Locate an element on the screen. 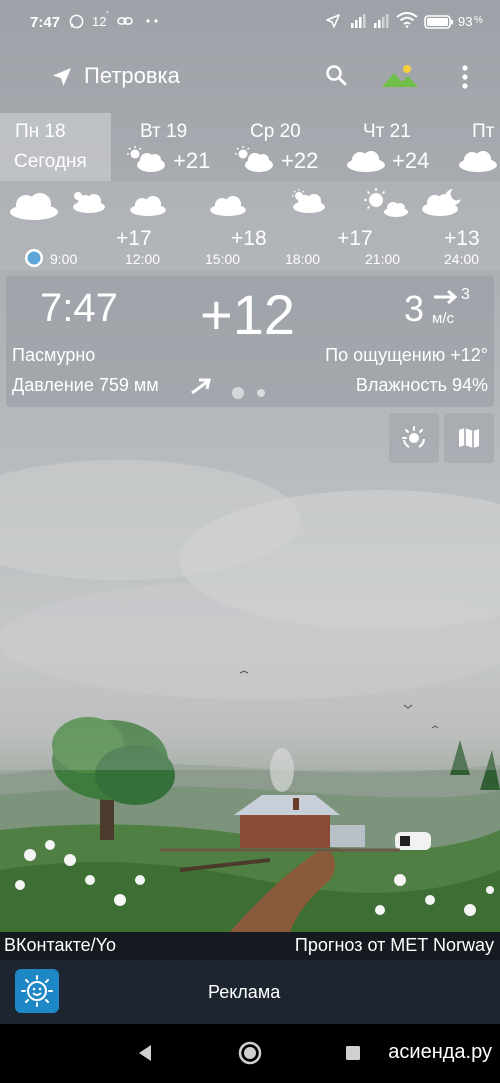 The width and height of the screenshot is (500, 1083). watermark: асиенда.ру is located at coordinates (440, 1052).